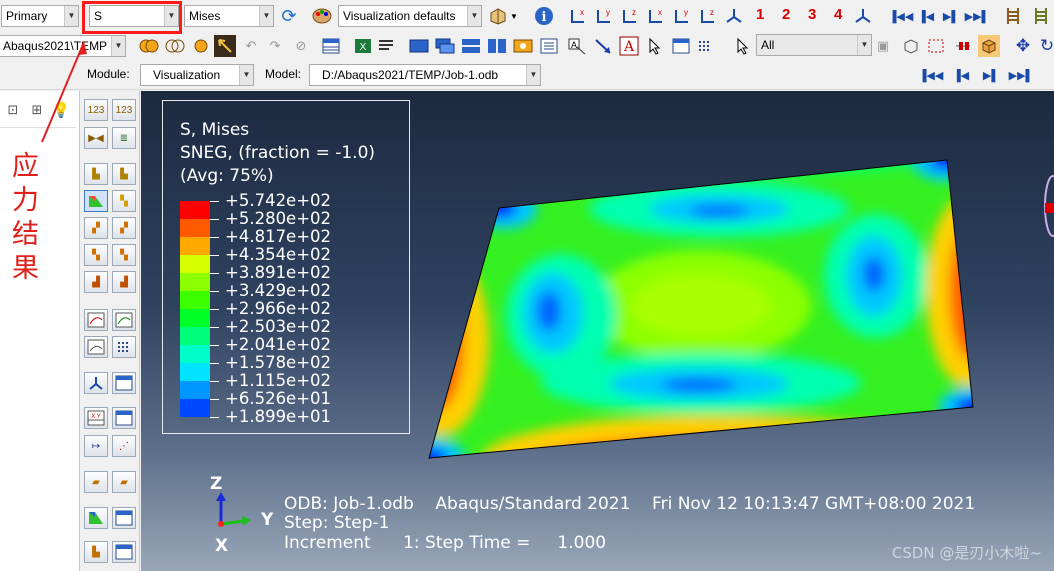  I want to click on query-manager-icon, so click(124, 552).